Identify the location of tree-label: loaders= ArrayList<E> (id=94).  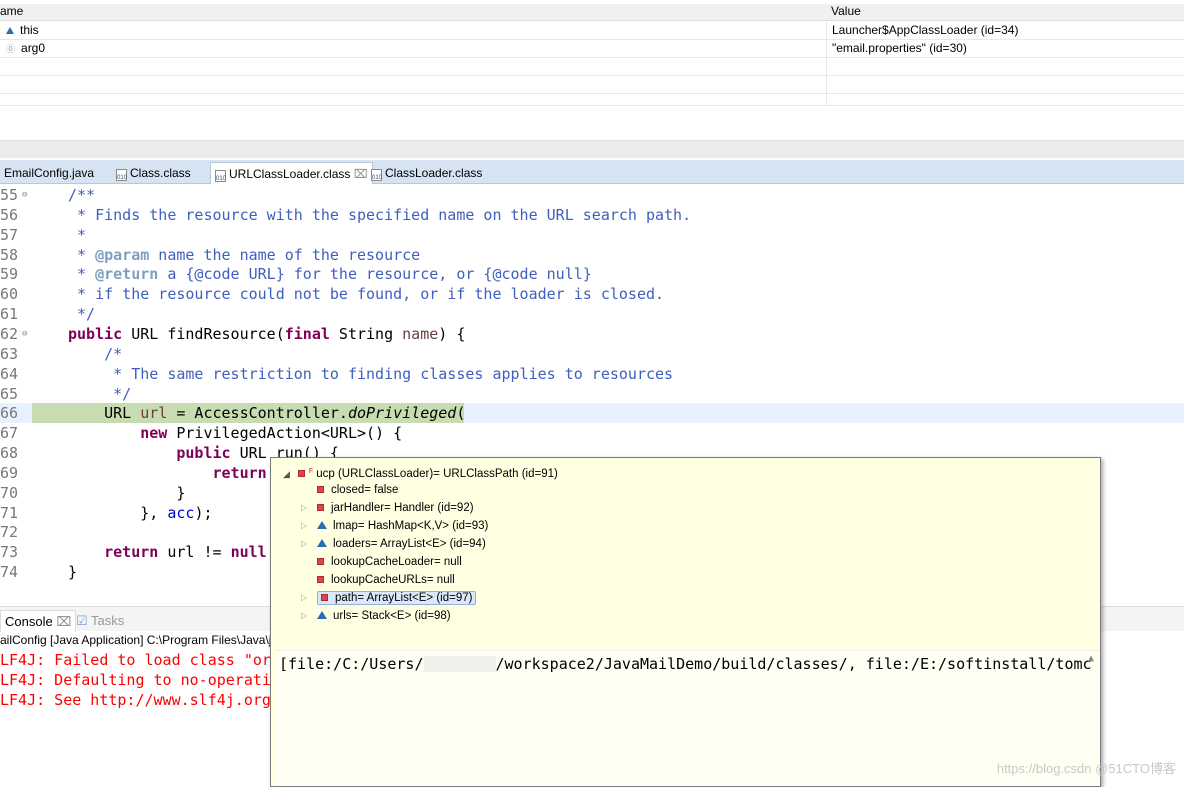
(409, 544).